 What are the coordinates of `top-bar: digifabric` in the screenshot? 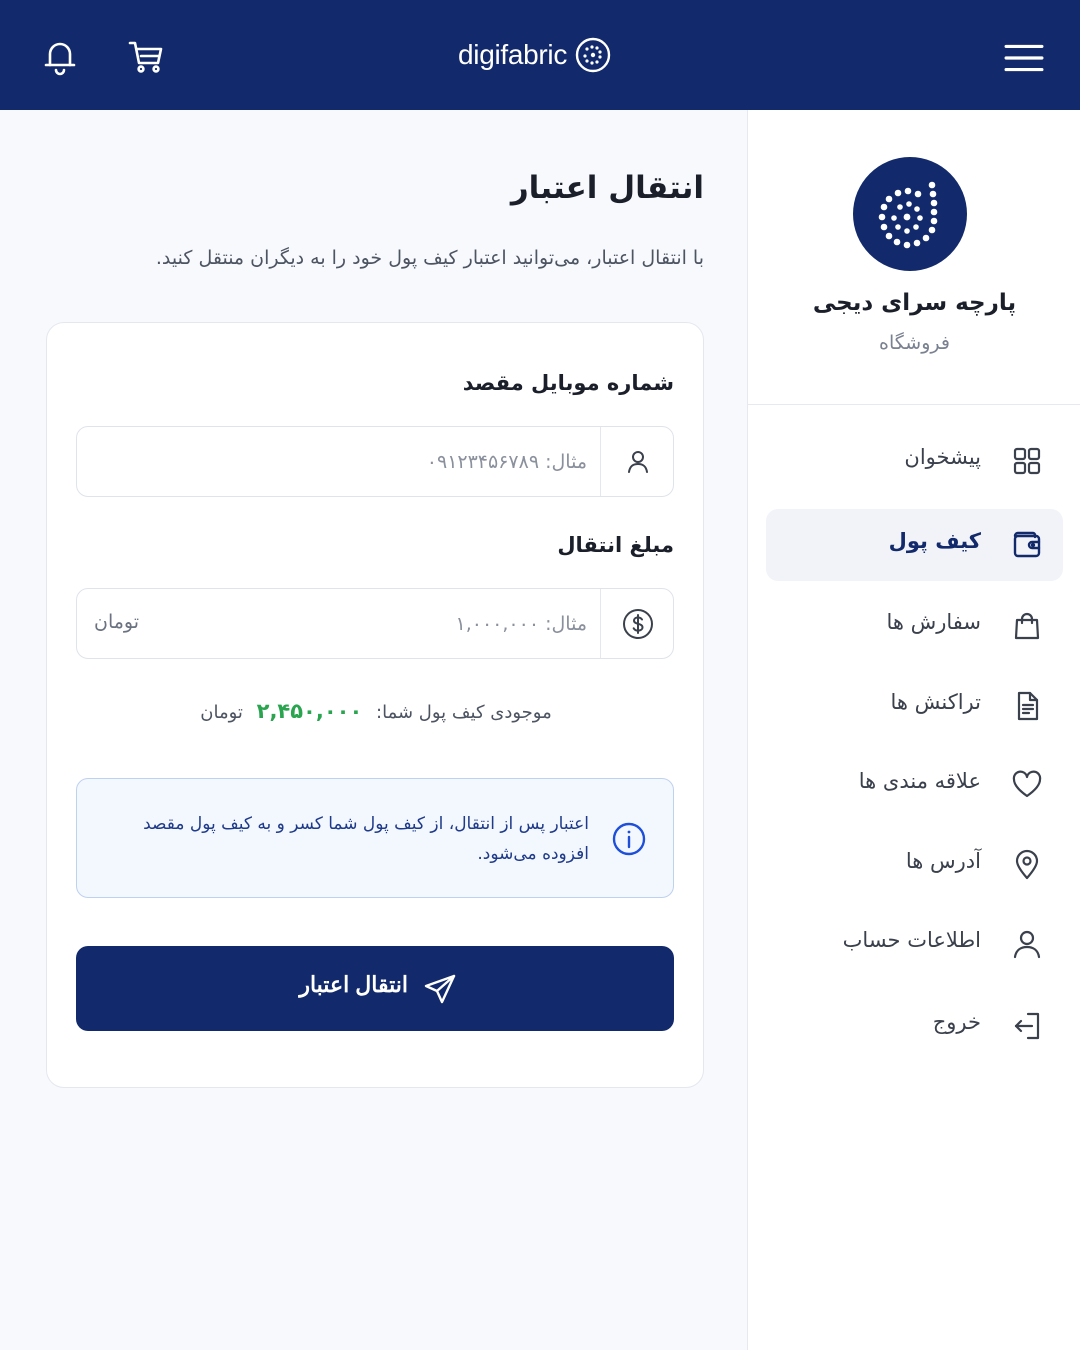 It's located at (540, 55).